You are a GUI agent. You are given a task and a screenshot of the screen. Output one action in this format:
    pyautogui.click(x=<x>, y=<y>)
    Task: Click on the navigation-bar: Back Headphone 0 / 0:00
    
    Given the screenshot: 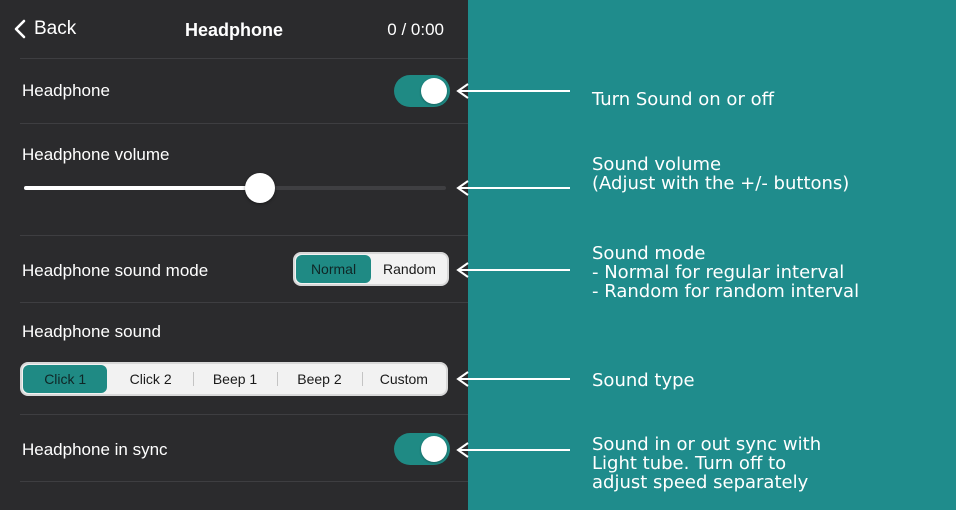 What is the action you would take?
    pyautogui.click(x=234, y=29)
    